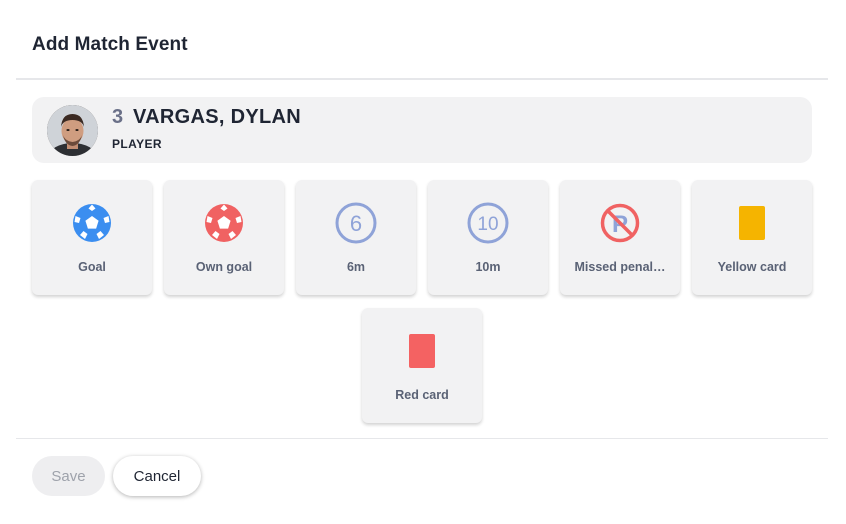 The image size is (846, 524). What do you see at coordinates (68, 476) in the screenshot?
I see `save-button: Save` at bounding box center [68, 476].